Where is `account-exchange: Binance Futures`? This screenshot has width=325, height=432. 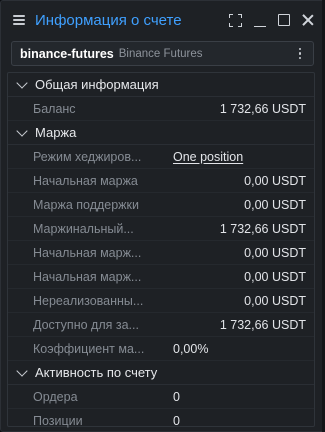 account-exchange: Binance Futures is located at coordinates (160, 53).